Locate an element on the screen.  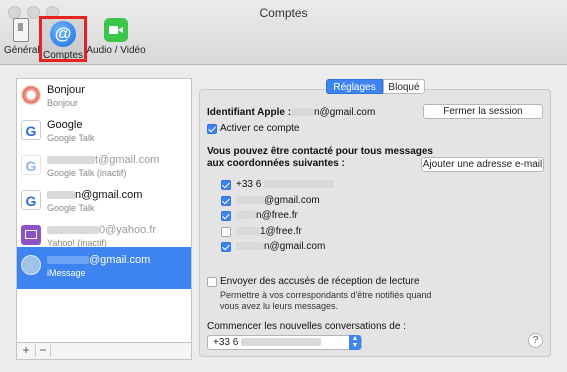
address-label: 1@free.fr is located at coordinates (269, 231).